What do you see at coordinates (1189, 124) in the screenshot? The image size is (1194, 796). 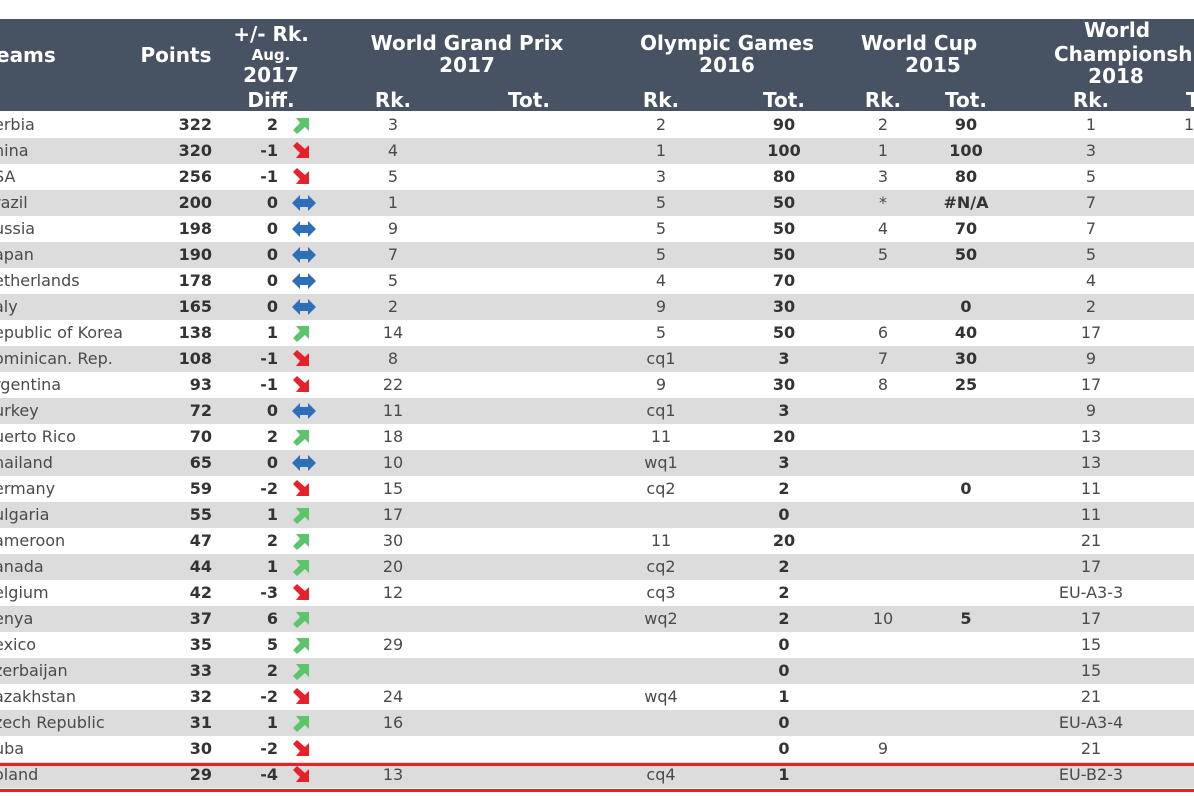 I see `wch-total: 1` at bounding box center [1189, 124].